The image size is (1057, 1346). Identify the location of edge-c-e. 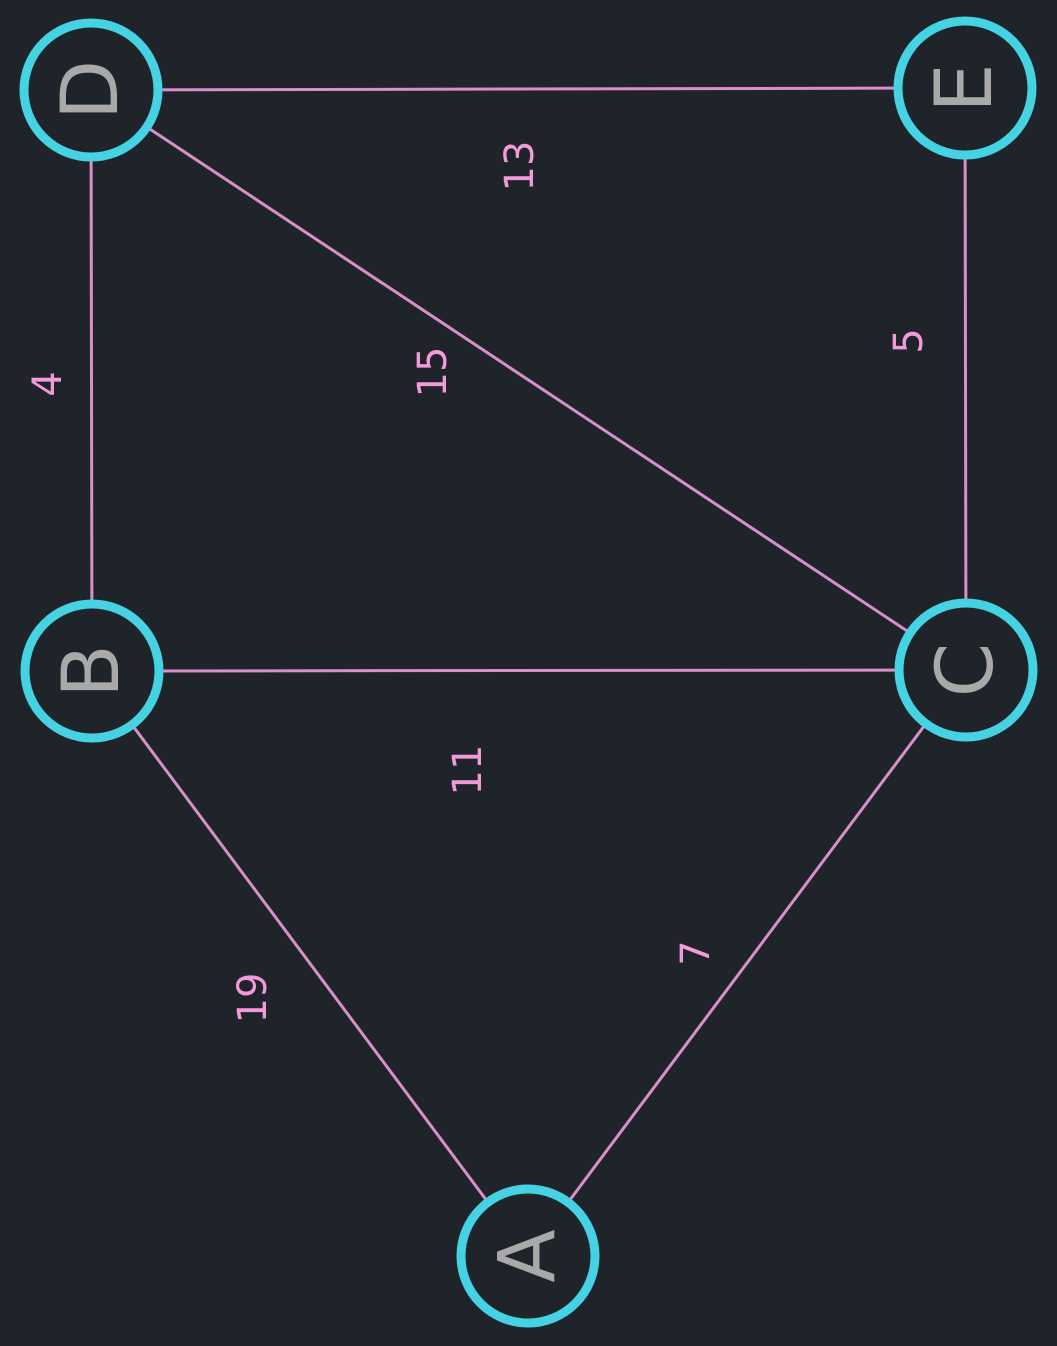
(965, 379).